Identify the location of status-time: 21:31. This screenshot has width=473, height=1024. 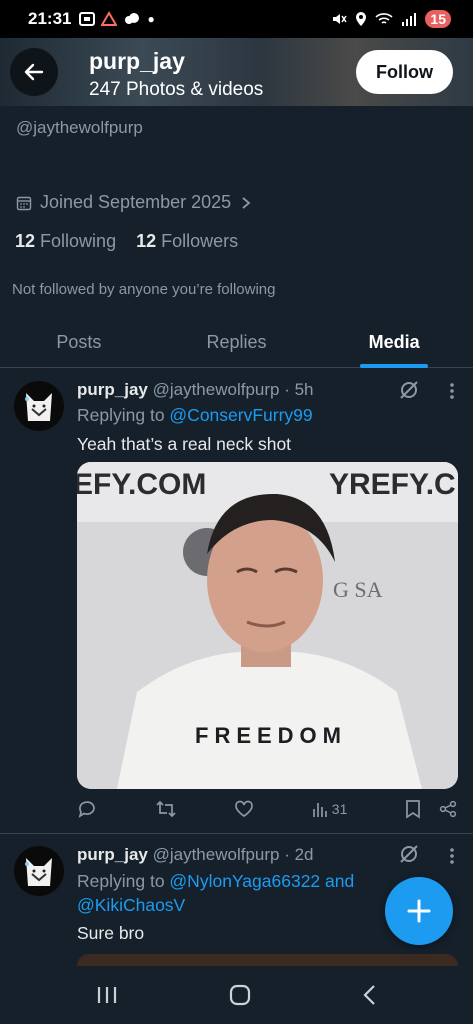
(50, 18).